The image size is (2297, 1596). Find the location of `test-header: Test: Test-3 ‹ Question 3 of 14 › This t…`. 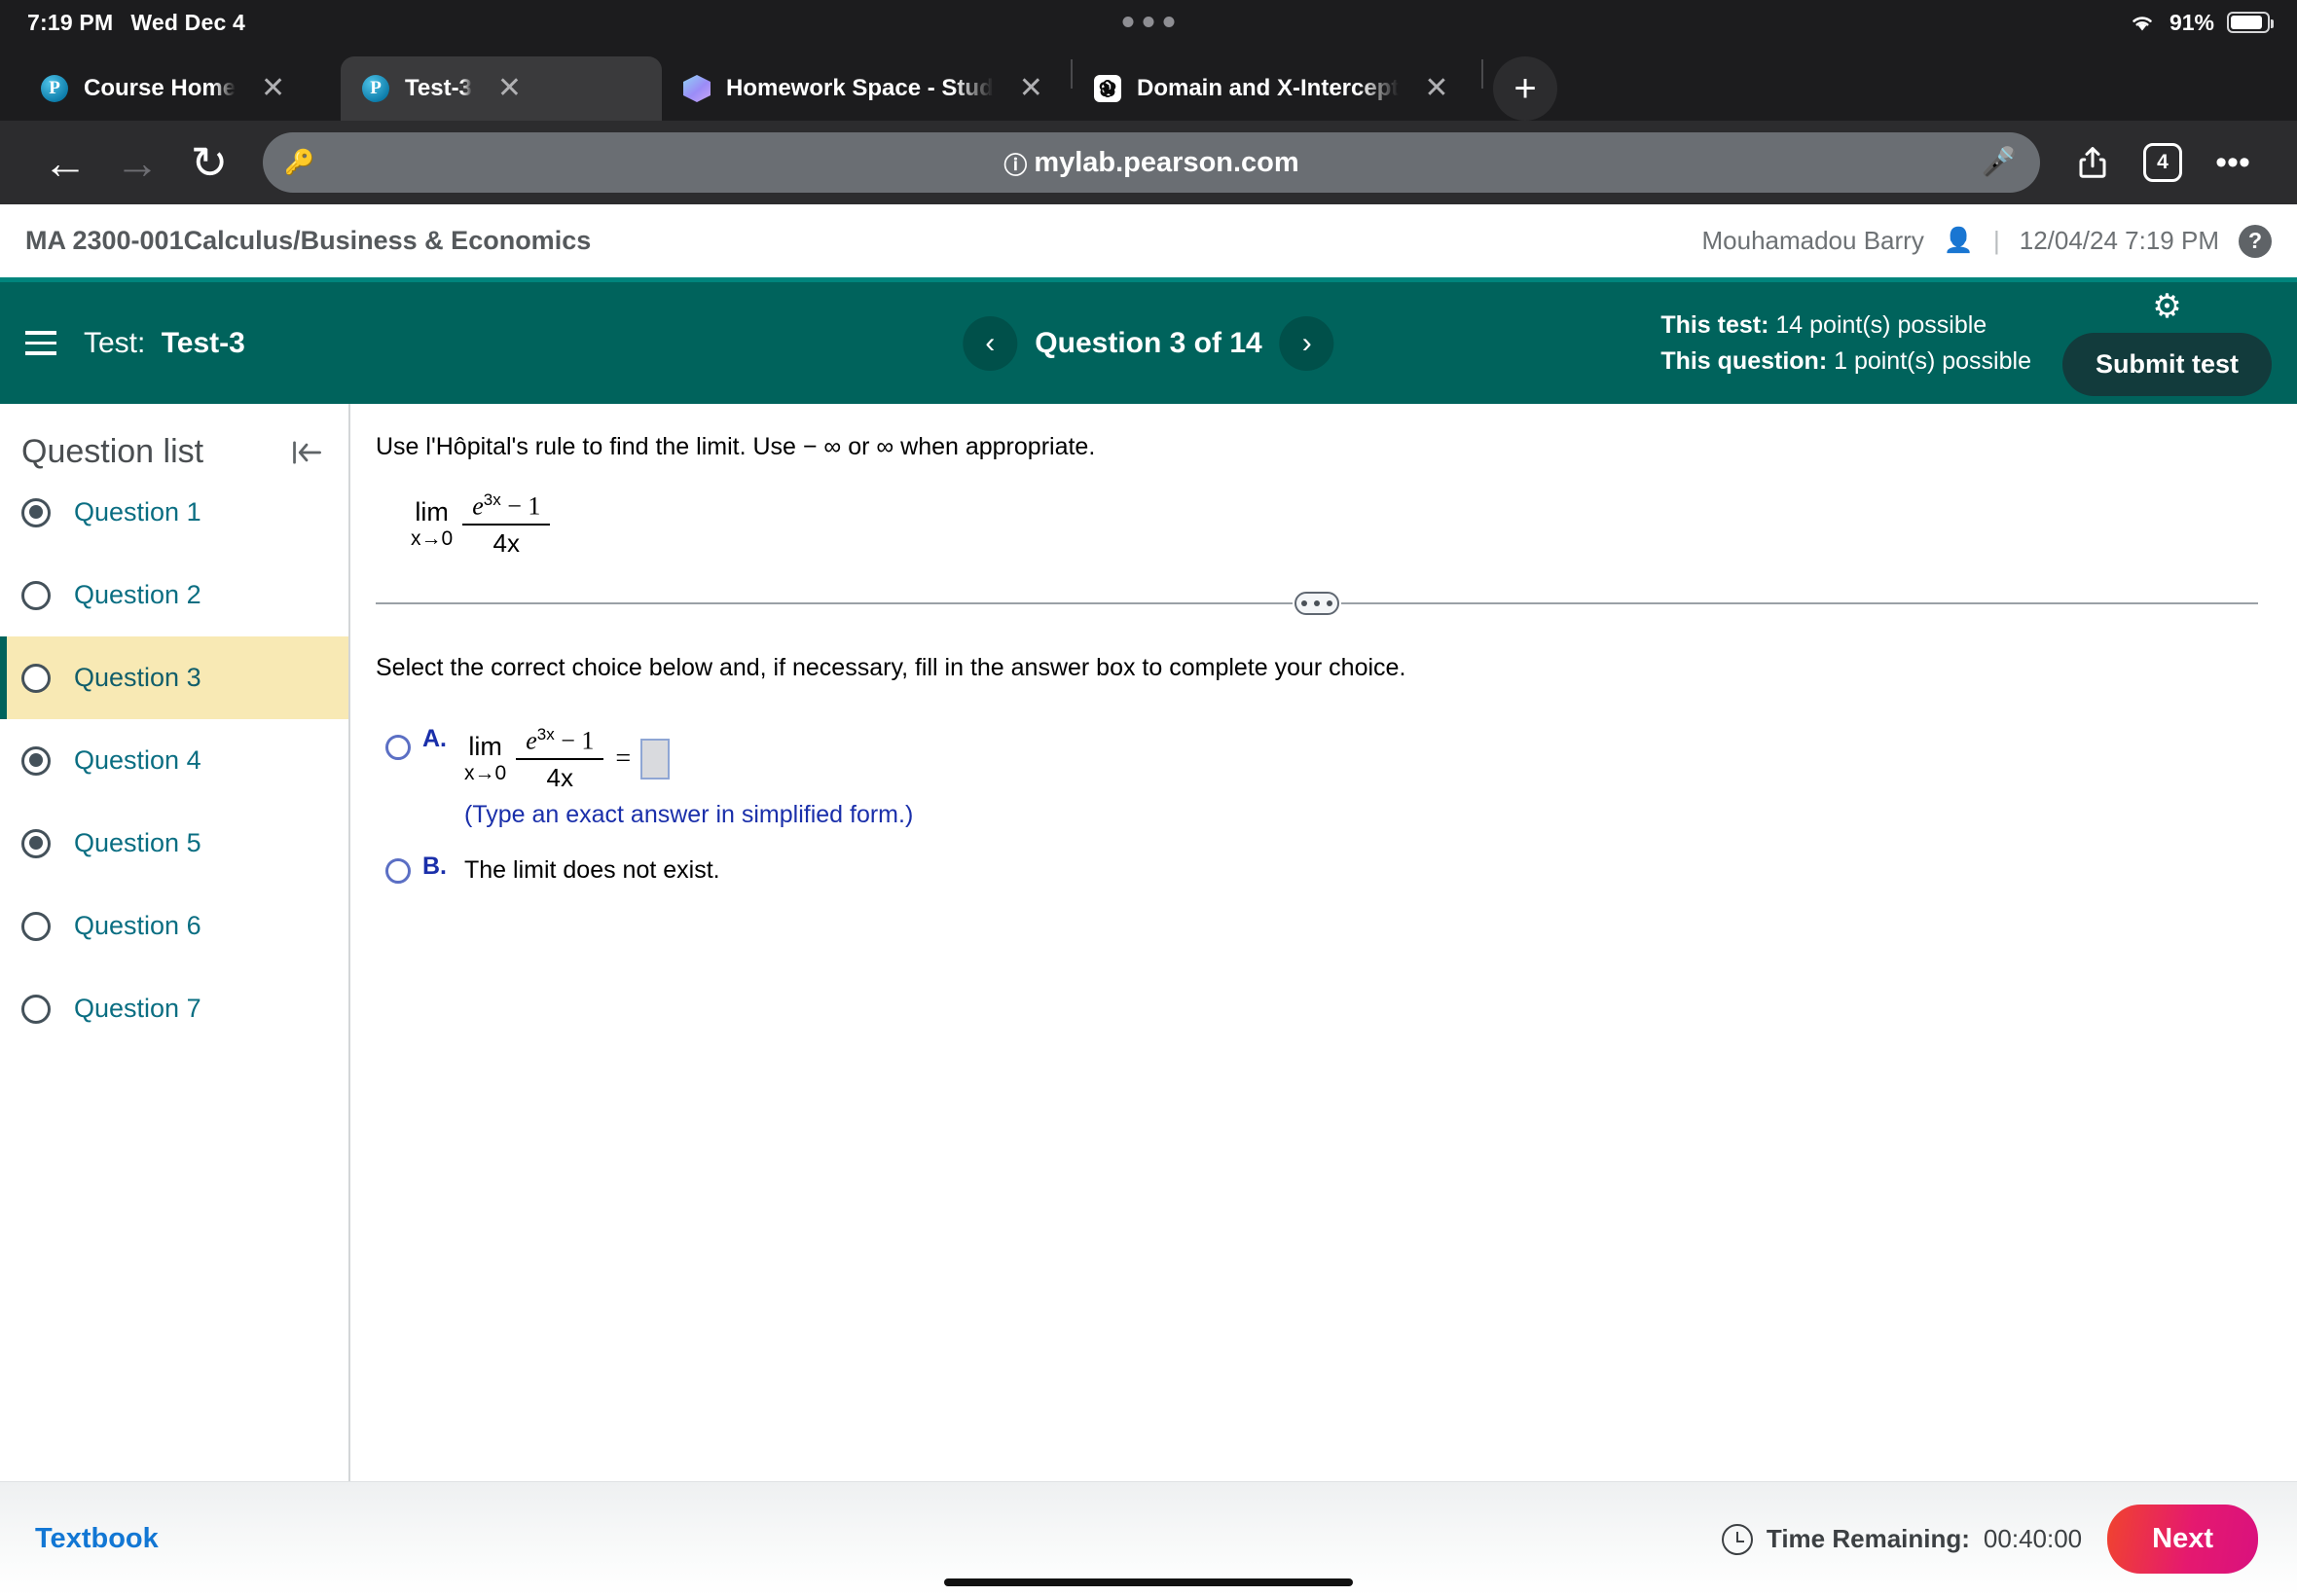

test-header: Test: Test-3 ‹ Question 3 of 14 › This t… is located at coordinates (1148, 343).